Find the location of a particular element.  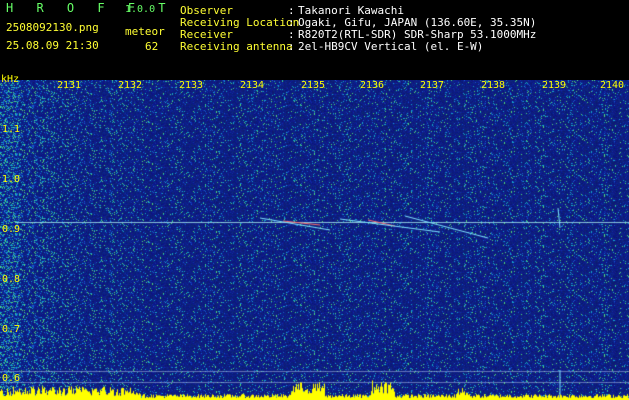

x-tick-label: 2132 is located at coordinates (130, 85).